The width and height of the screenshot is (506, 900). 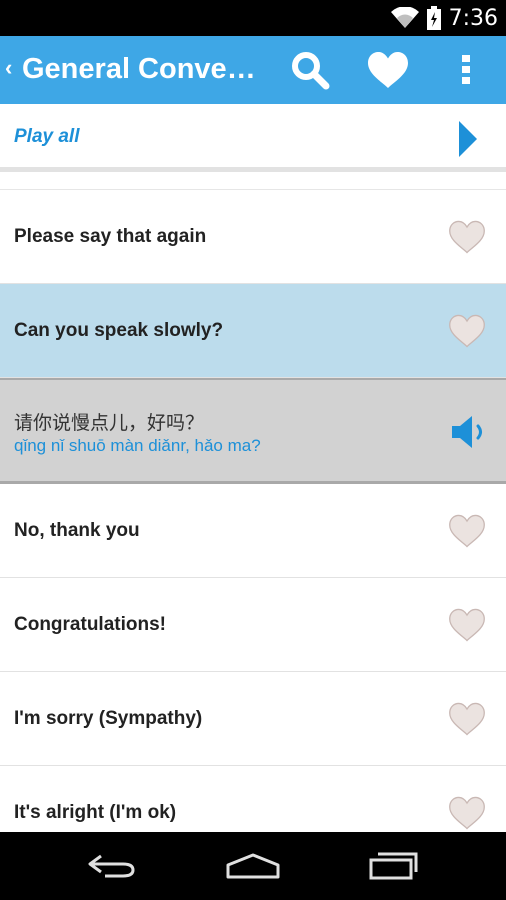 What do you see at coordinates (77, 530) in the screenshot?
I see `phrase-text: No, thank you` at bounding box center [77, 530].